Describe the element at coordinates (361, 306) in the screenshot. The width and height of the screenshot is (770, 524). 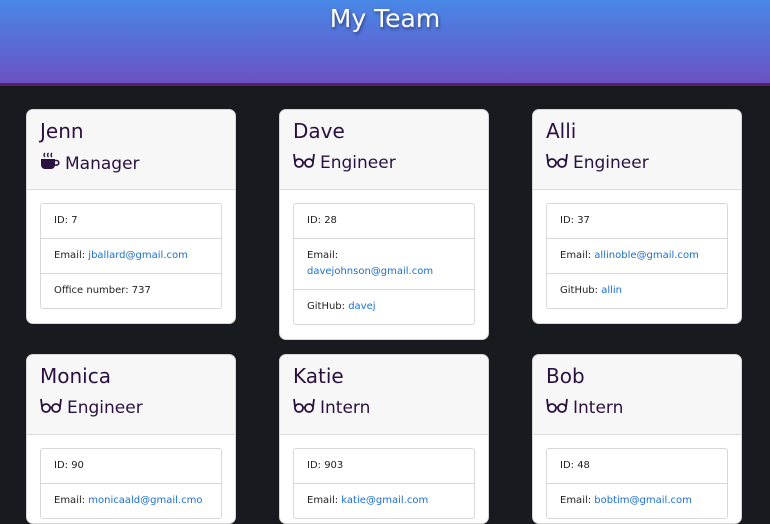
I see `github-link: davej` at that location.